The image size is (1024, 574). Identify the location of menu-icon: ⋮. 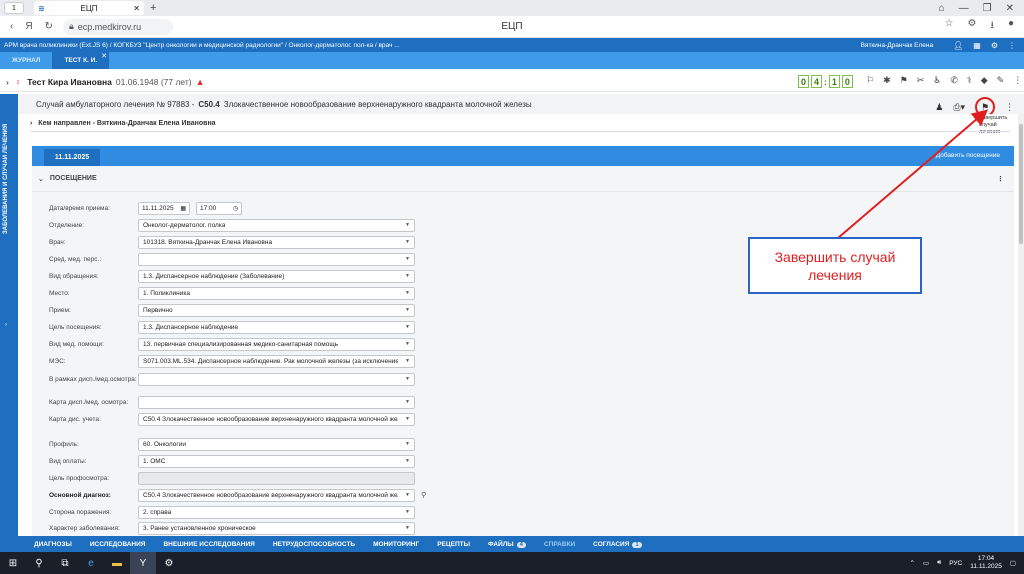
(1012, 45).